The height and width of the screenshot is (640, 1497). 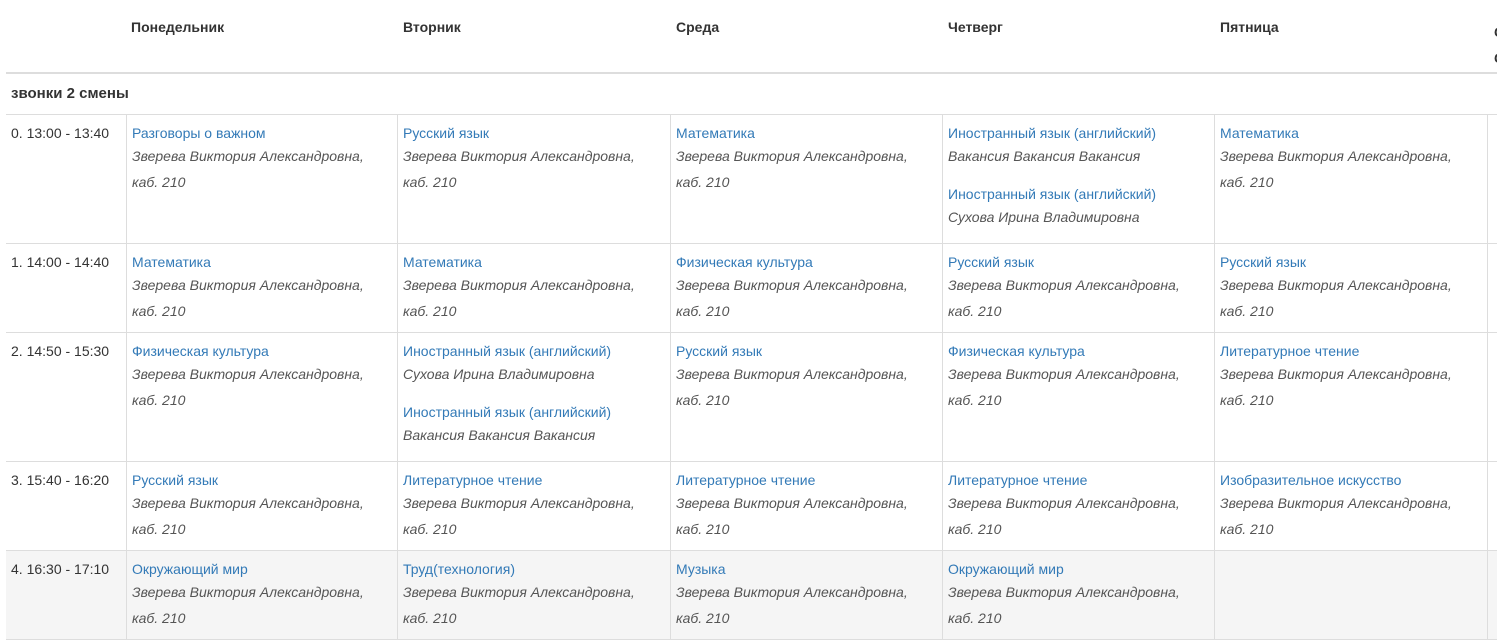 I want to click on header-day-thu: Четверг, so click(x=975, y=27).